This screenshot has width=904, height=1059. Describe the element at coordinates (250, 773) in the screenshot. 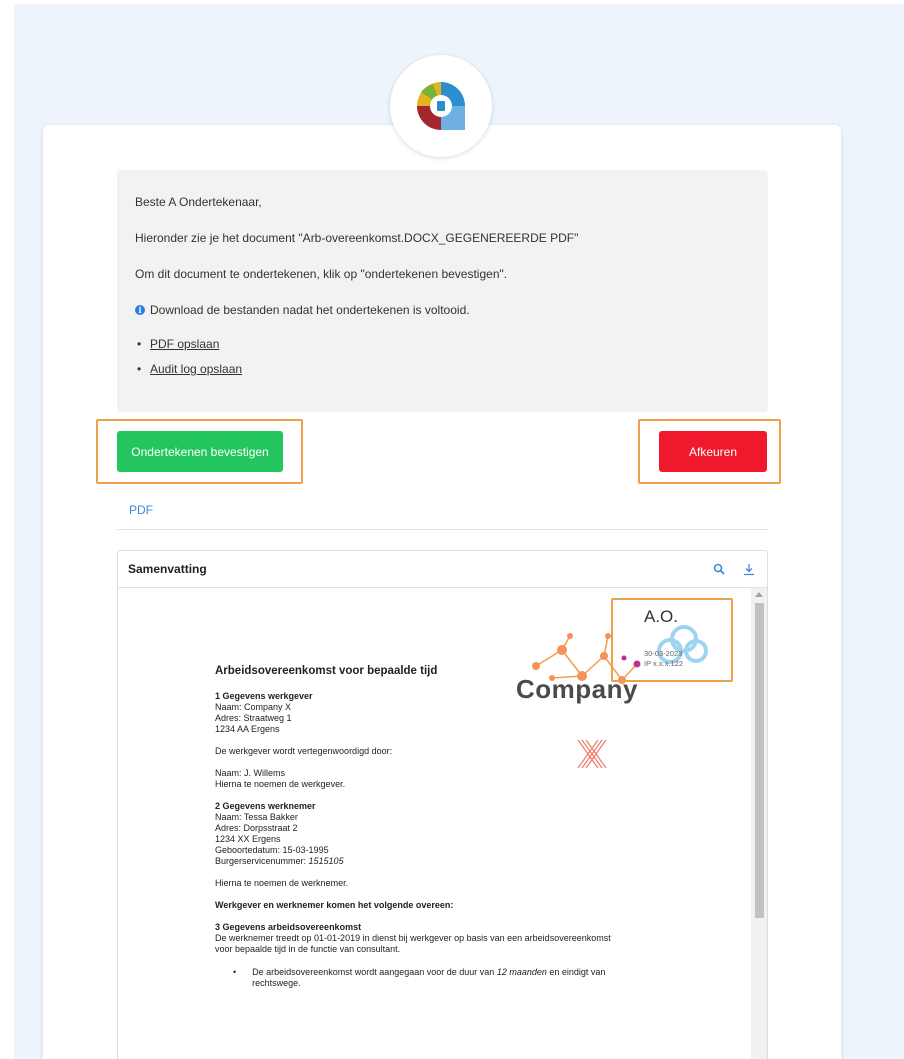

I see `representative-name: Naam: J. Willems` at that location.